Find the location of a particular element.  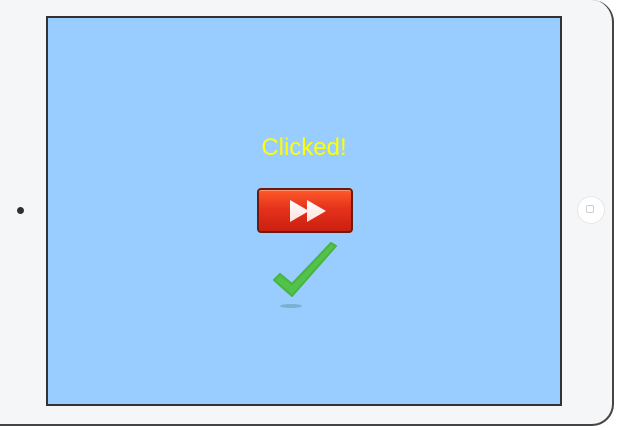

fast-forward-icon is located at coordinates (308, 211).